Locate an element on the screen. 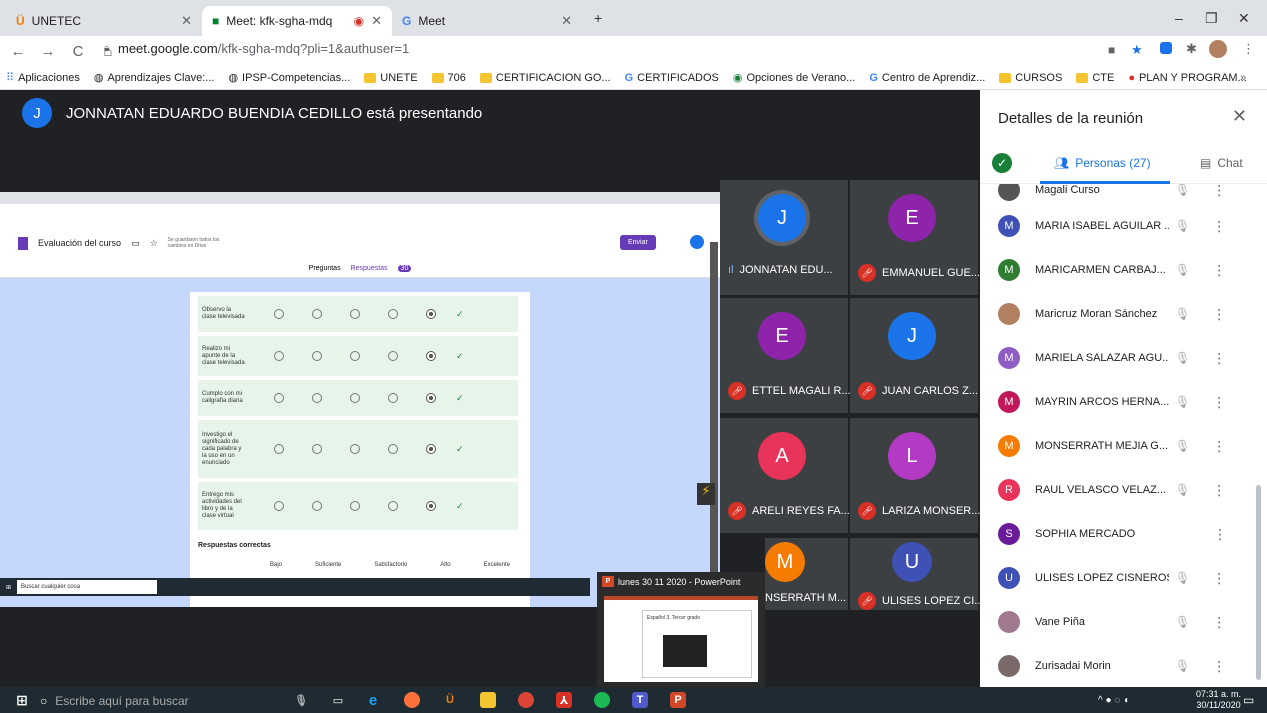 The image size is (1267, 713). pin-icon: ⚡︎ is located at coordinates (706, 494).